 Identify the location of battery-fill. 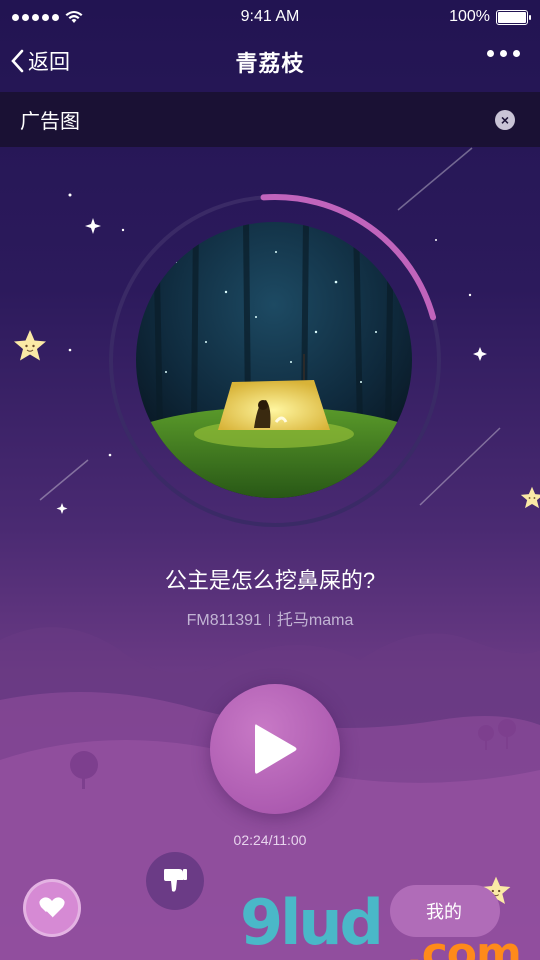
(512, 17).